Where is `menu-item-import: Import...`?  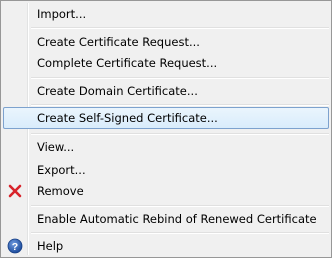
menu-item-import: Import... is located at coordinates (166, 14).